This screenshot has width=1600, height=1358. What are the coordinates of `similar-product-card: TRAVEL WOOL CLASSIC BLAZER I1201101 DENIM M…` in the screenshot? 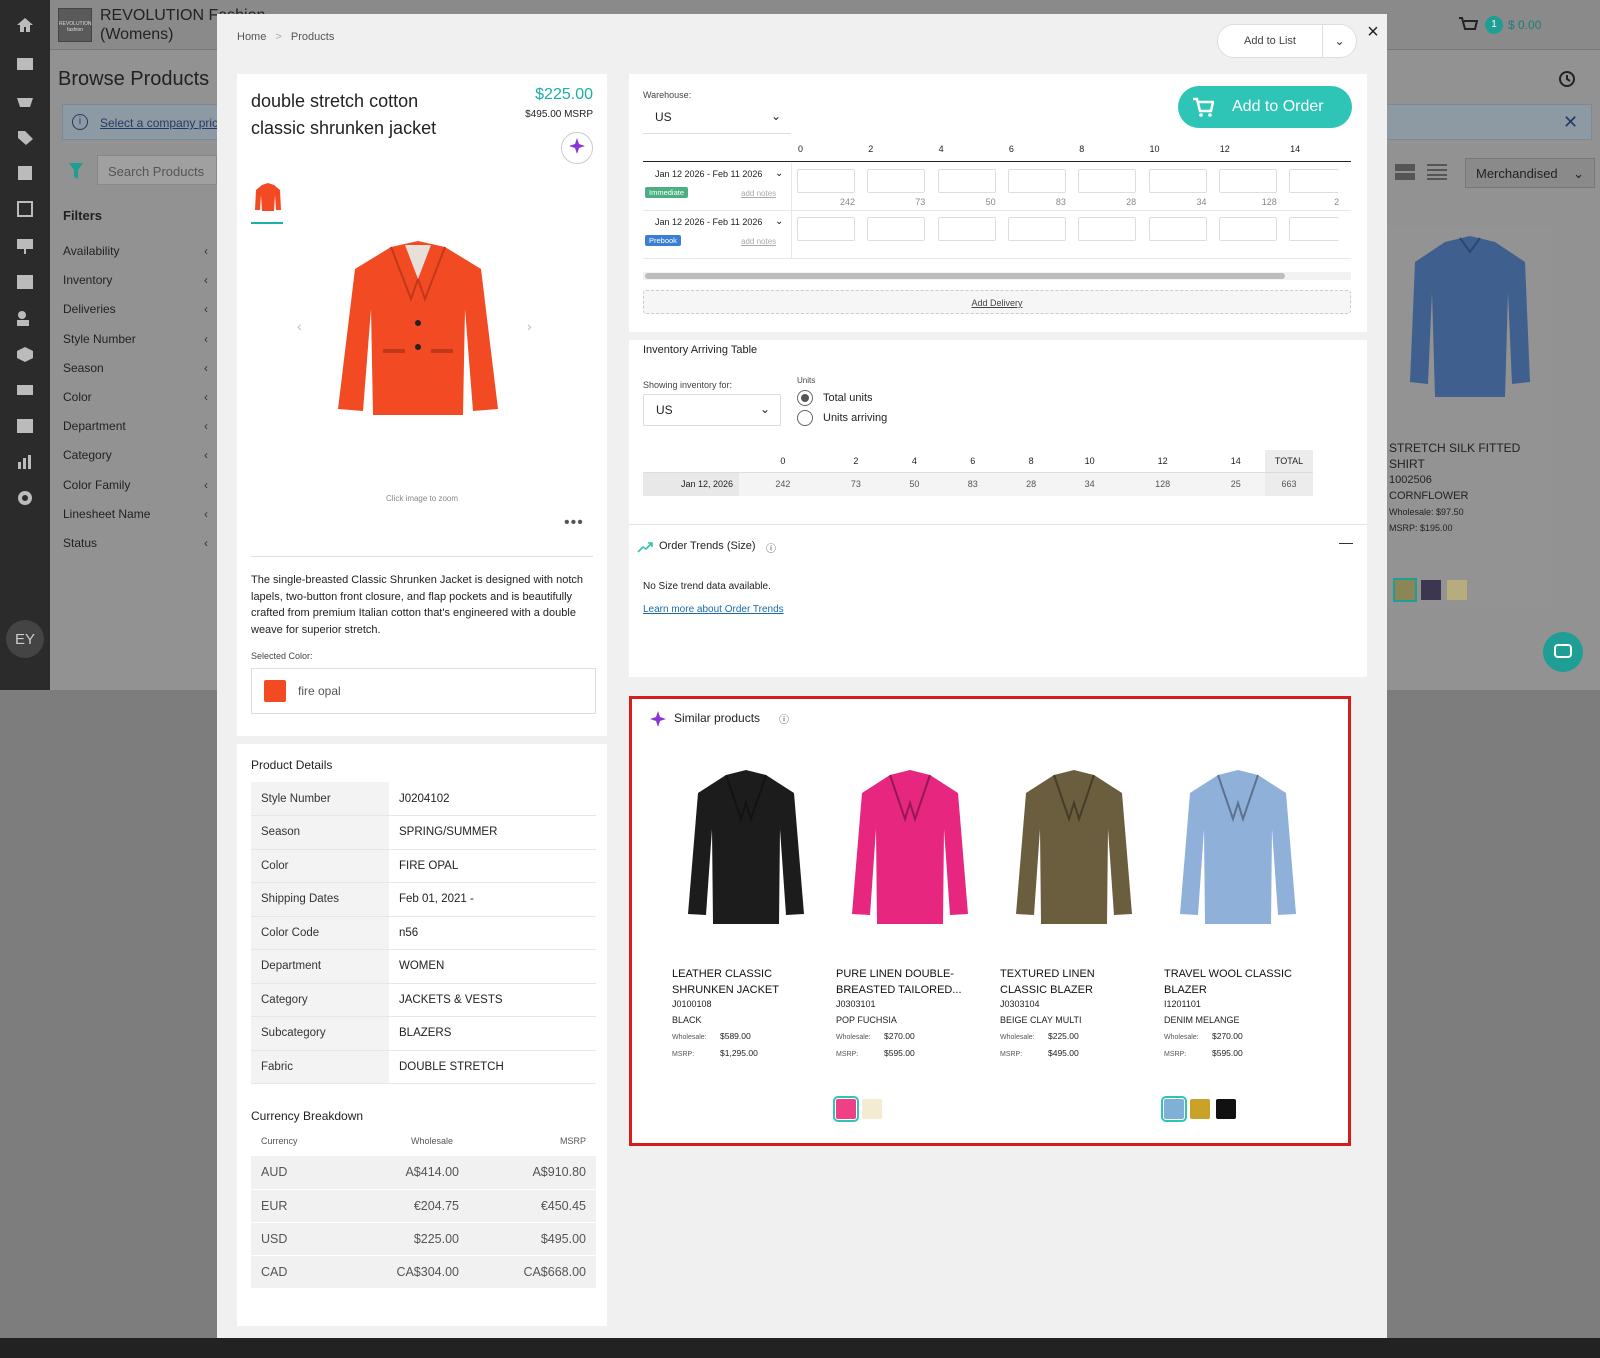 It's located at (1237, 954).